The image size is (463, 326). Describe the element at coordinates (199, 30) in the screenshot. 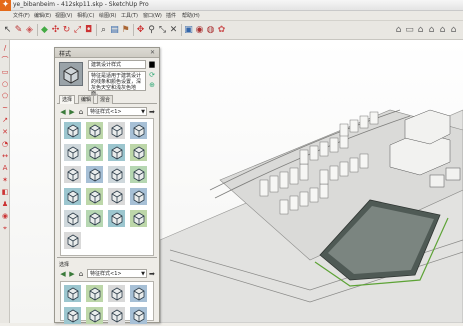

I see `materials-icon: ◉` at that location.